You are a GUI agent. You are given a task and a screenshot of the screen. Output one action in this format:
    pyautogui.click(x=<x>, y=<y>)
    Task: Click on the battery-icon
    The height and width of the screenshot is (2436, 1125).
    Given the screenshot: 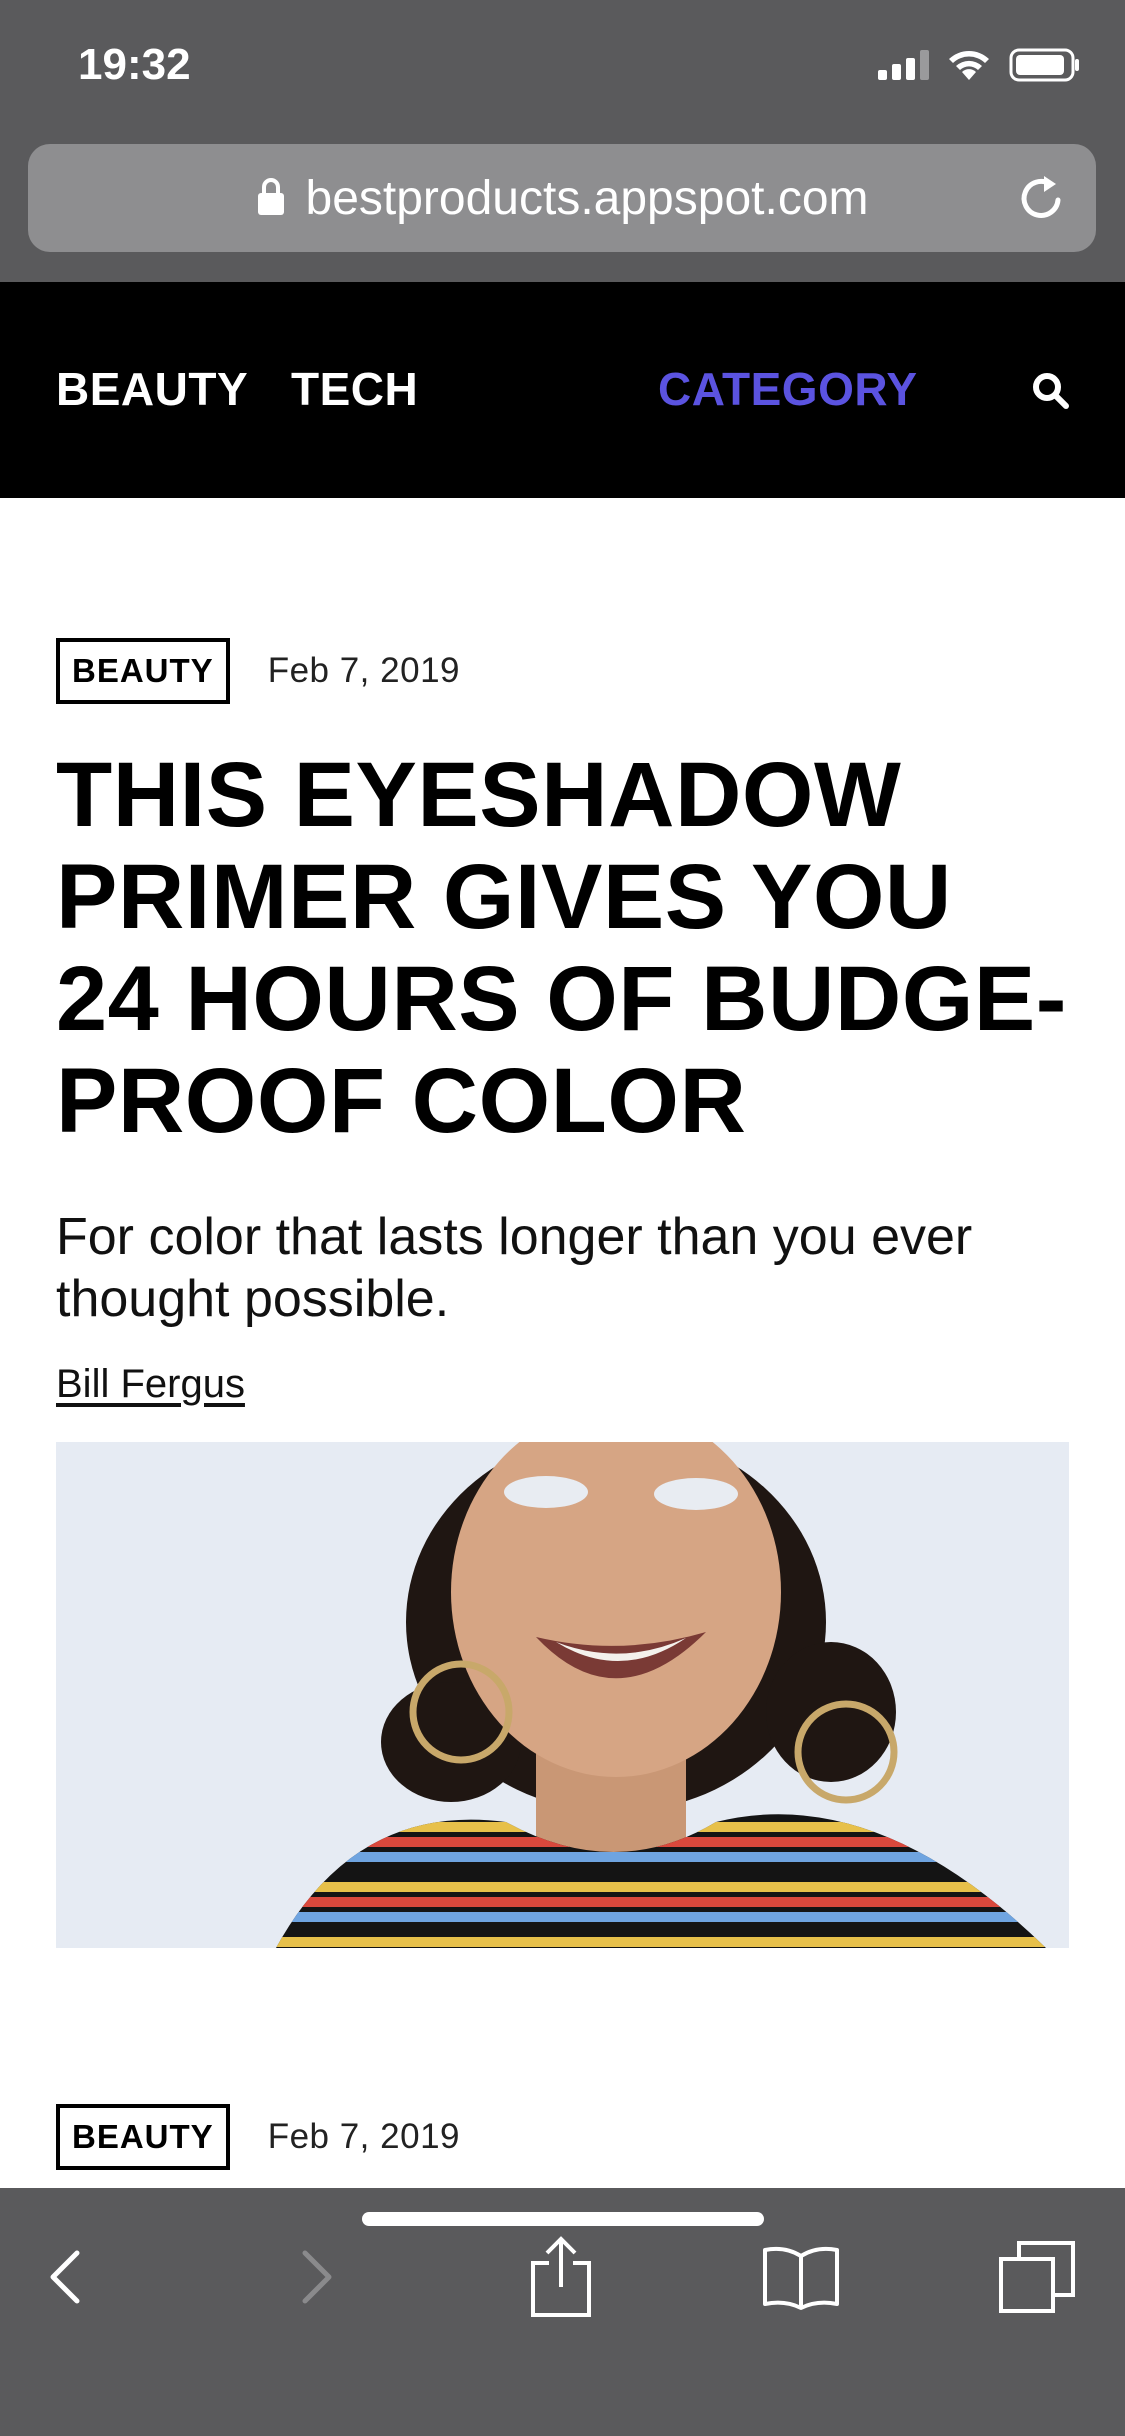 What is the action you would take?
    pyautogui.click(x=1044, y=65)
    